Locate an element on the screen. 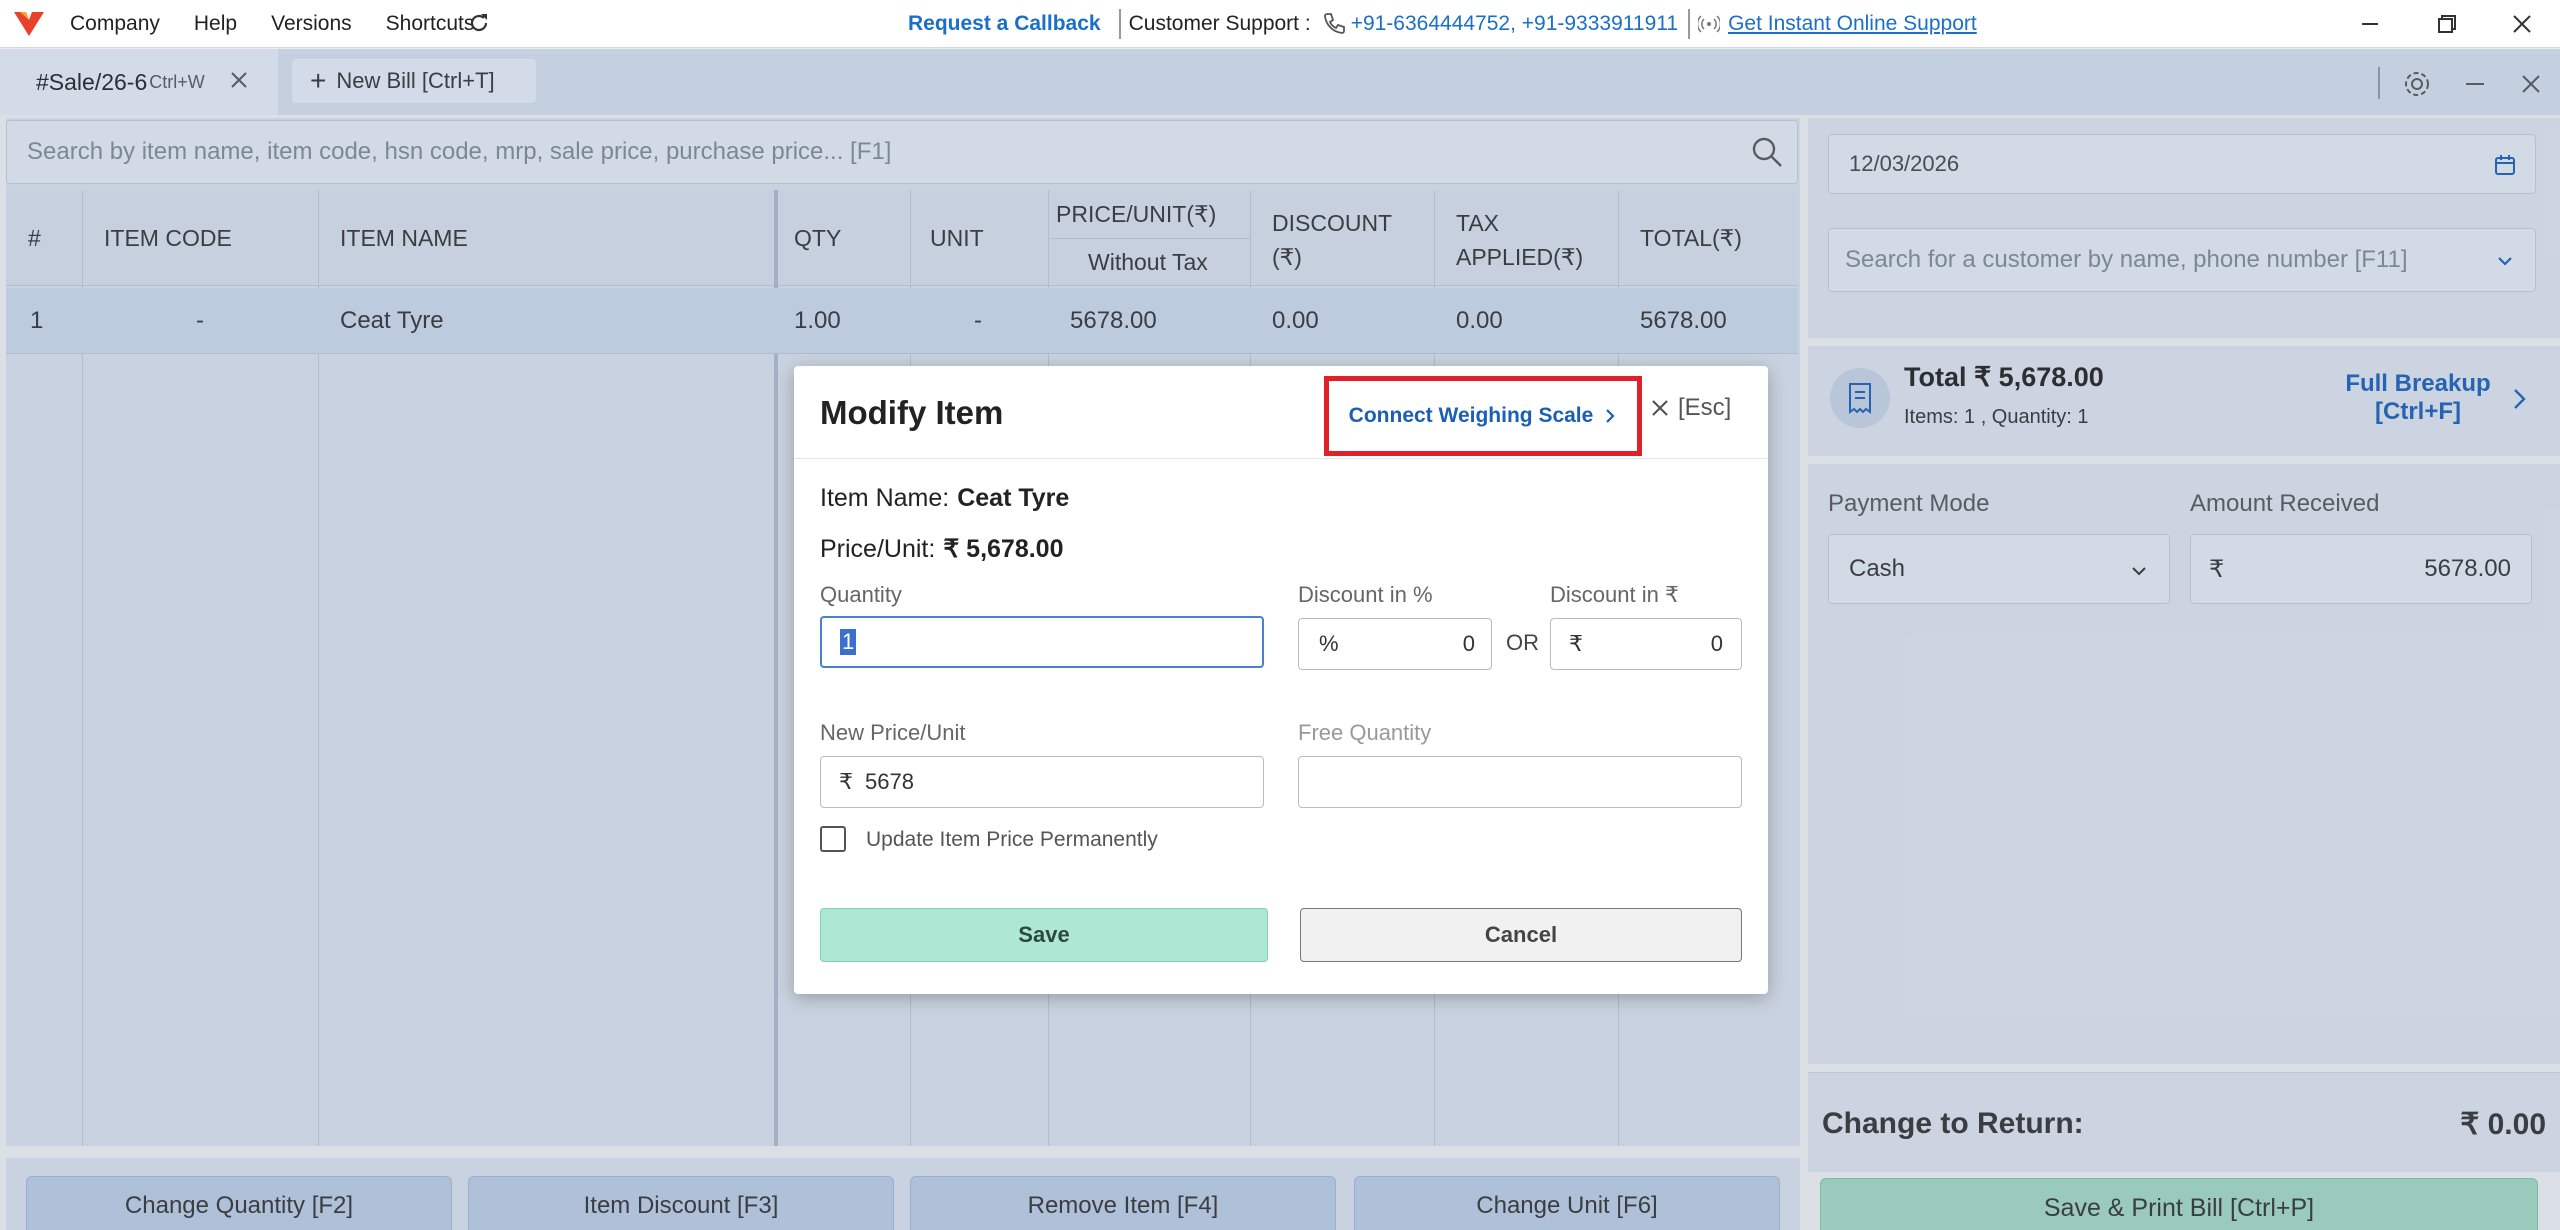  item-name-row: Item Name: Ceat Tyre is located at coordinates (944, 498).